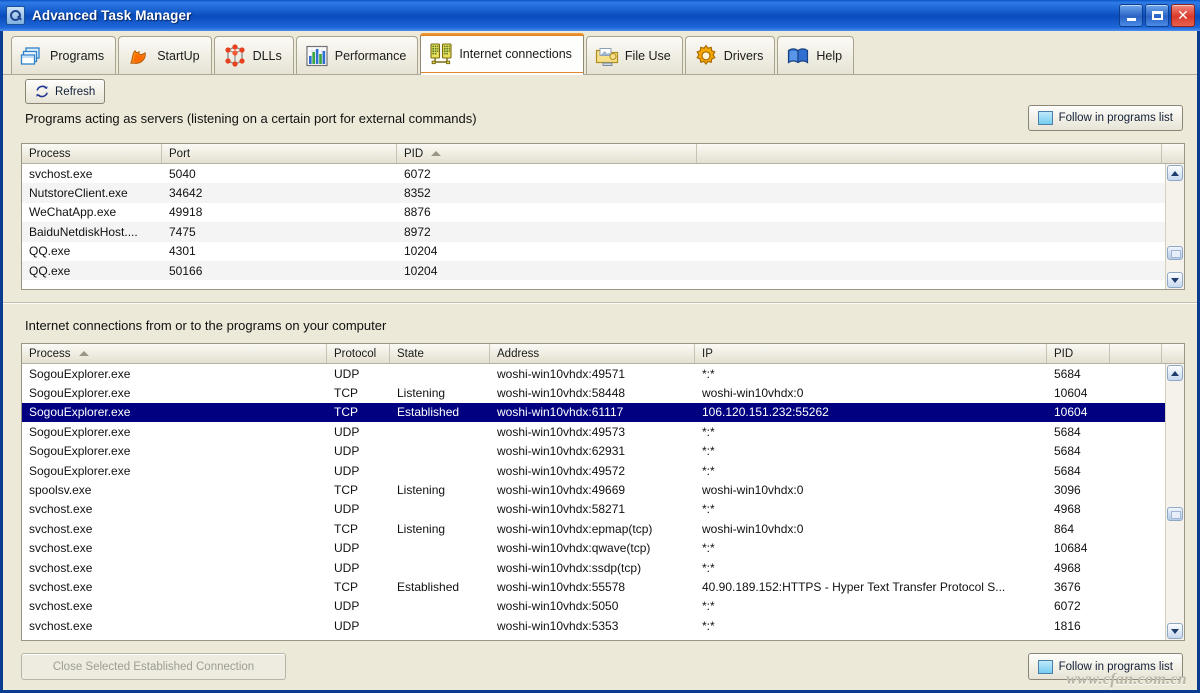 The image size is (1200, 693). Describe the element at coordinates (560, 412) in the screenshot. I see `cell-address: woshi-win10vhdx:61117` at that location.